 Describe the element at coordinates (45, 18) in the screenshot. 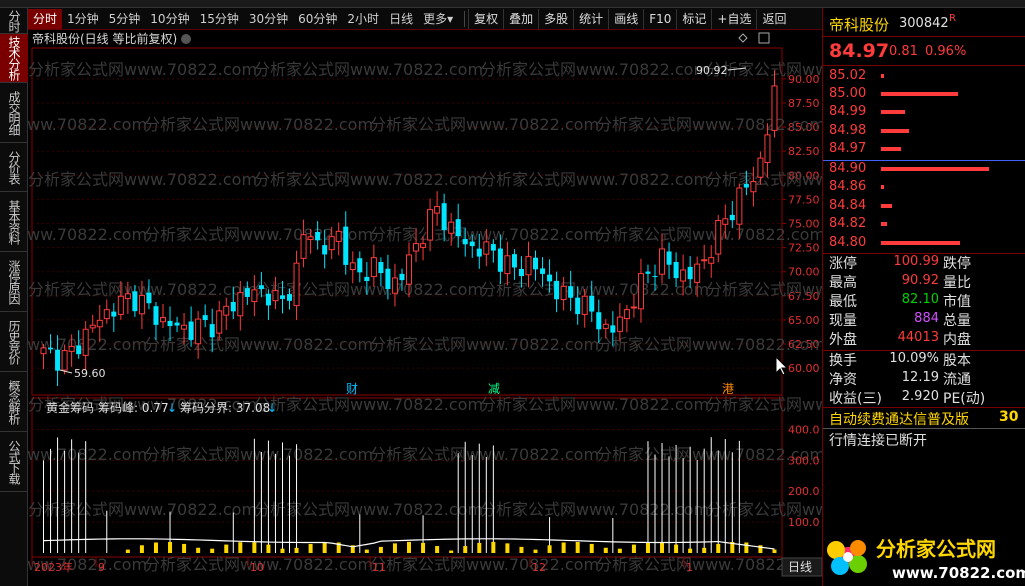

I see `period-tab-0: 分时` at that location.